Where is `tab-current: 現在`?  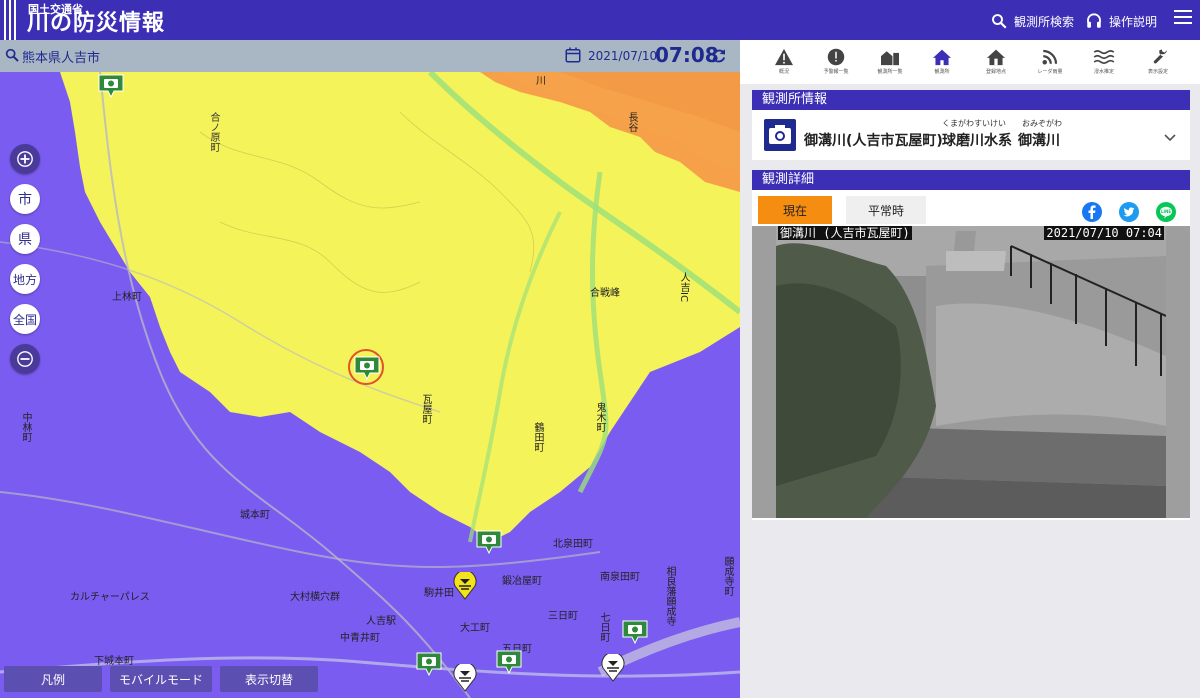
tab-current: 現在 is located at coordinates (795, 210).